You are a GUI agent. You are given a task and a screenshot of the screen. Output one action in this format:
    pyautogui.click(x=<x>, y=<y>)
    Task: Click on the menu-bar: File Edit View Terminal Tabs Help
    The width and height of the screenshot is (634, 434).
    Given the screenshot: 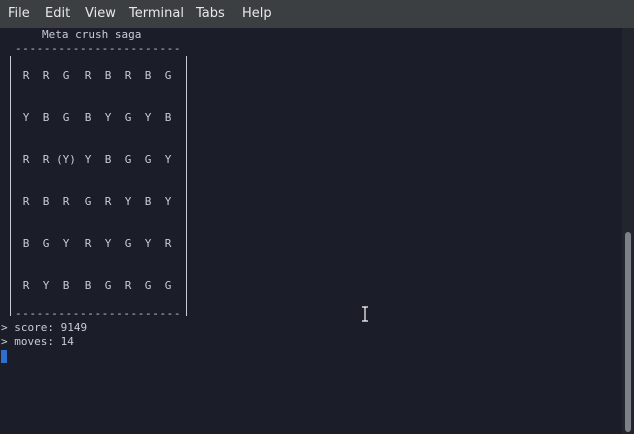 What is the action you would take?
    pyautogui.click(x=317, y=14)
    